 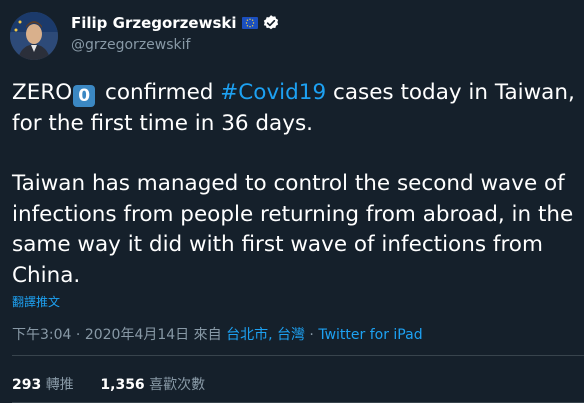 I want to click on keycap-zero-icon: 0, so click(x=84, y=96).